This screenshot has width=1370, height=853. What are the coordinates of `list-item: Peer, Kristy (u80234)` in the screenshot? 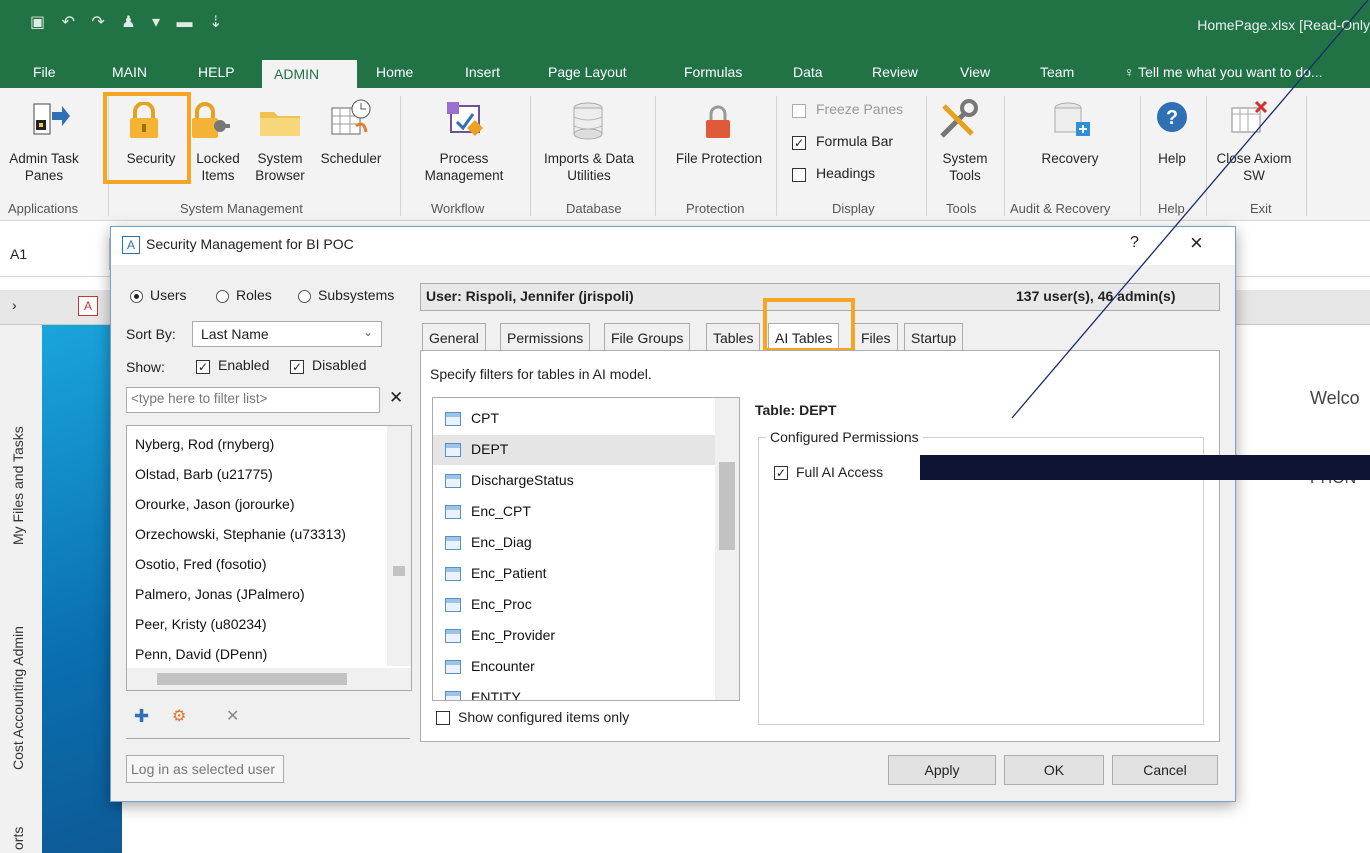 It's located at (201, 624).